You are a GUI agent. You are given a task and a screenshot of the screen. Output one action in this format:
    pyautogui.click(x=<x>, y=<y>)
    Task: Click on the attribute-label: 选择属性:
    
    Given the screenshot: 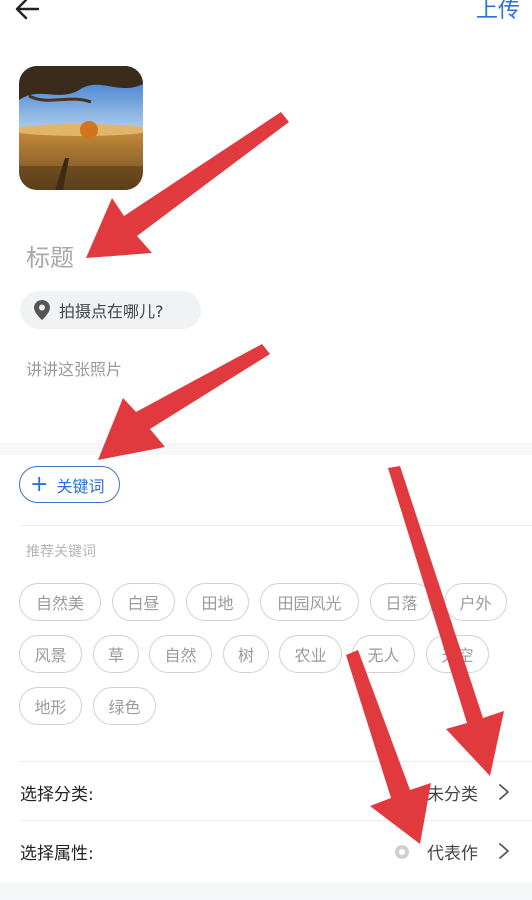 What is the action you would take?
    pyautogui.click(x=57, y=854)
    